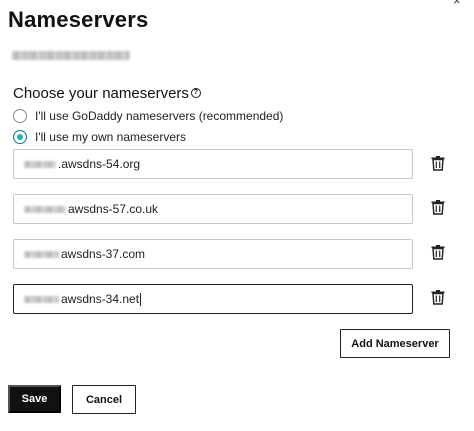 The height and width of the screenshot is (431, 474). Describe the element at coordinates (100, 299) in the screenshot. I see `nameserver-value: awsdns-34.net` at that location.